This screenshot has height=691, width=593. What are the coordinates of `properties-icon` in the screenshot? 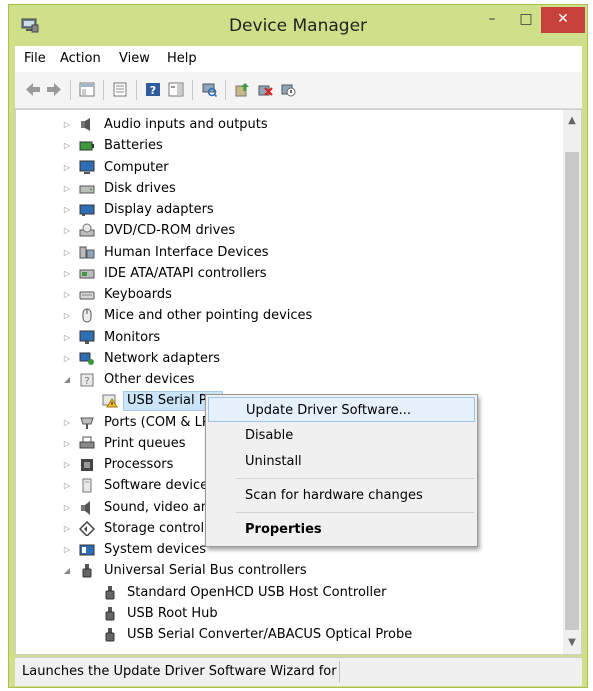 It's located at (120, 89).